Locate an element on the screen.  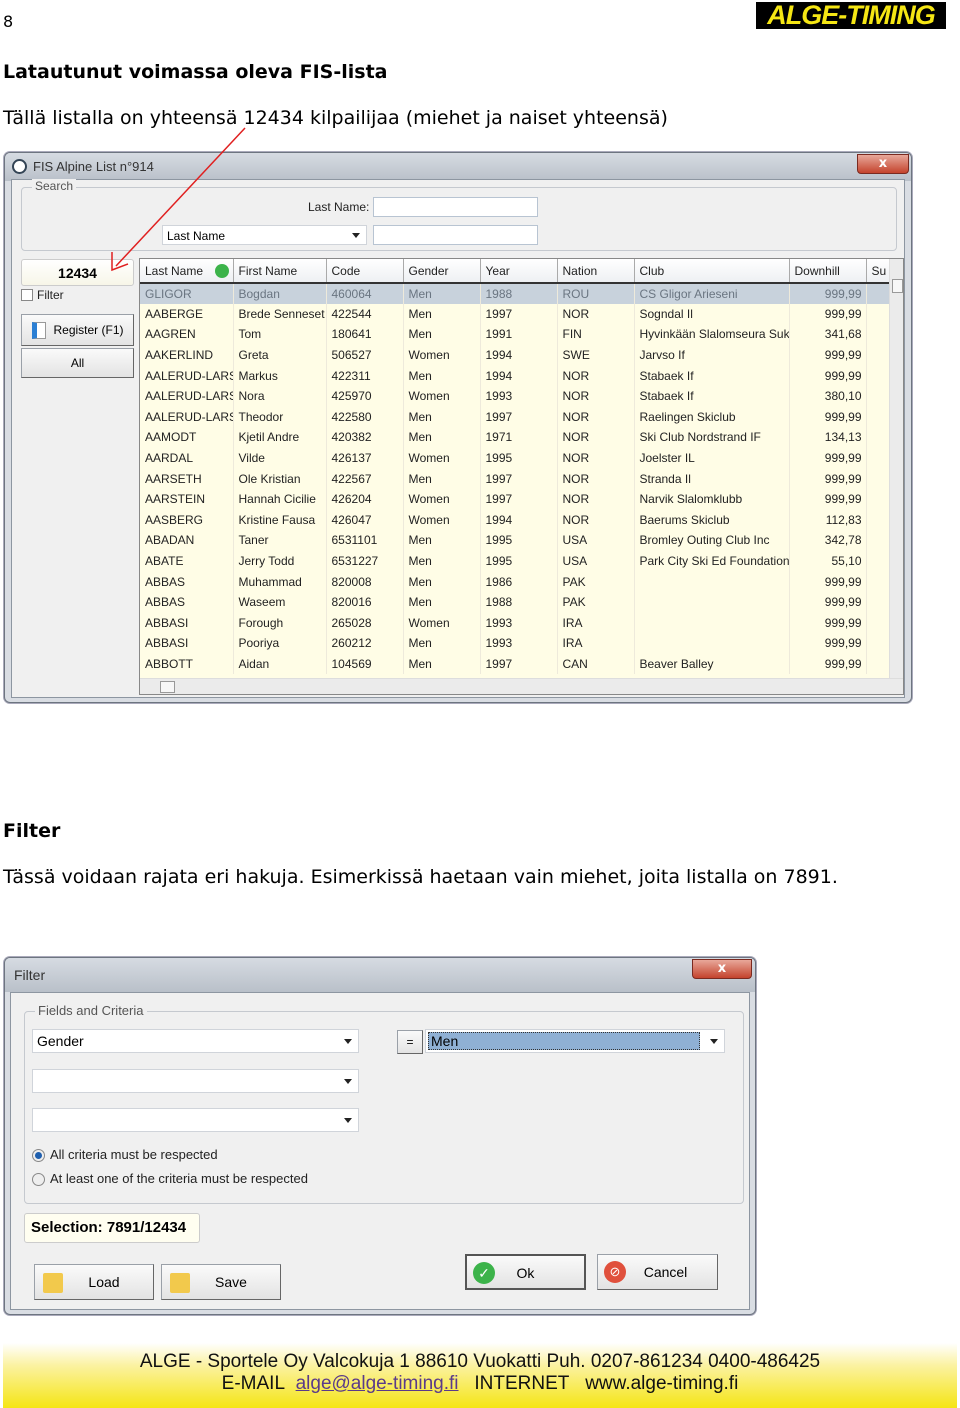
table-cell: Markus is located at coordinates (280, 375).